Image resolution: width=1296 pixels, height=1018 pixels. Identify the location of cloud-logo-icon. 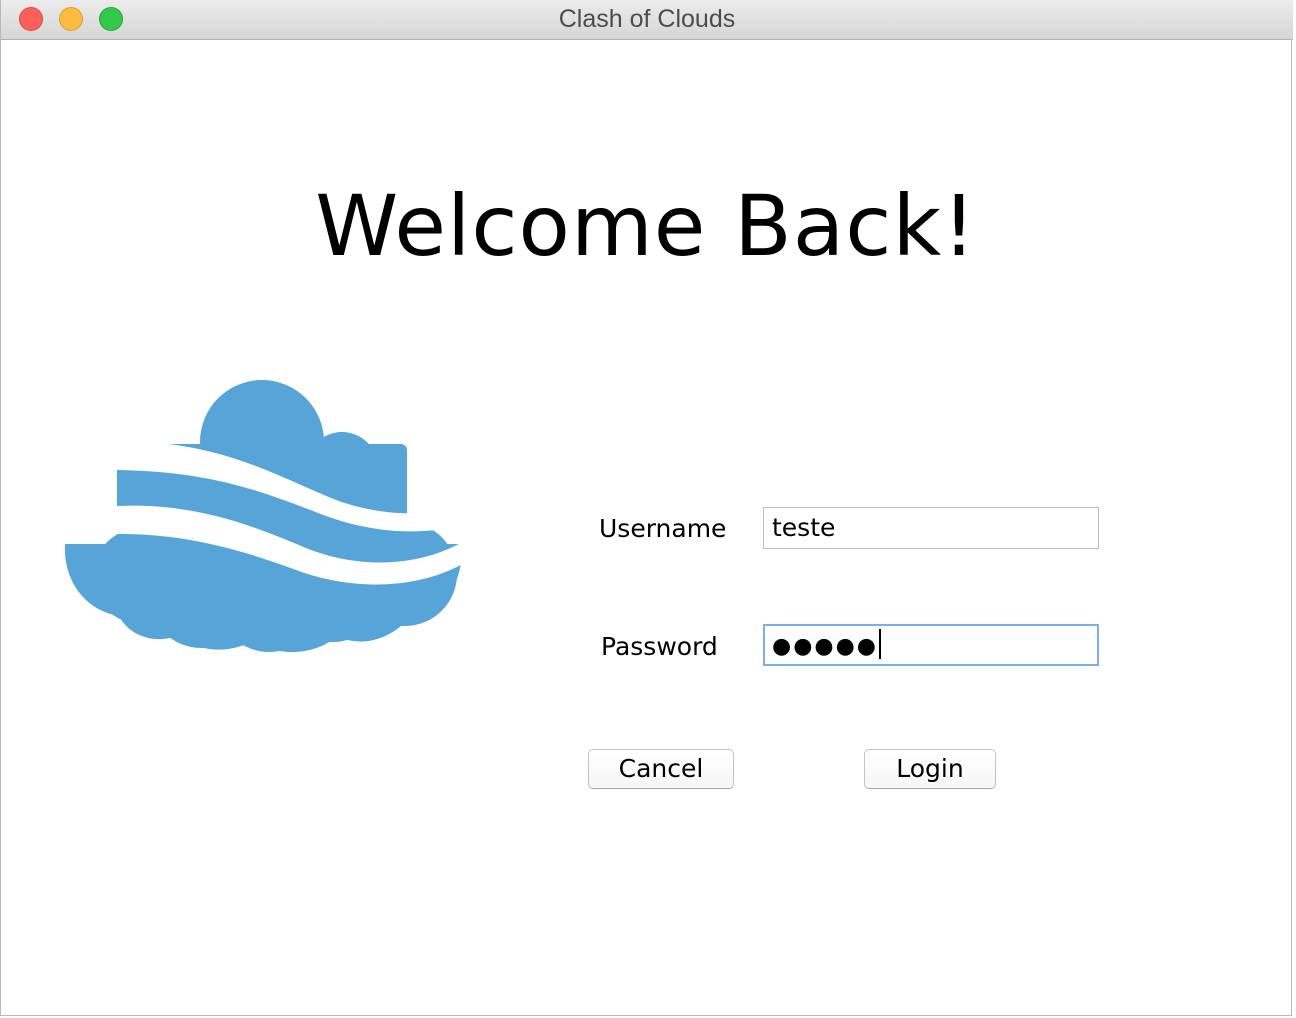
(263, 516).